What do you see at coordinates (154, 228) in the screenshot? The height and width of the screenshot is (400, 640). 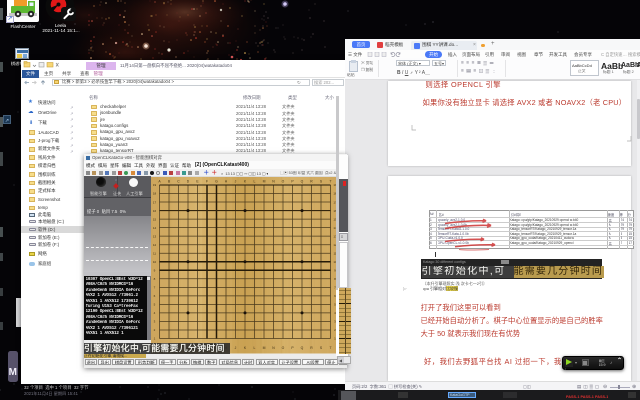 I see `svg-text: 14` at bounding box center [154, 228].